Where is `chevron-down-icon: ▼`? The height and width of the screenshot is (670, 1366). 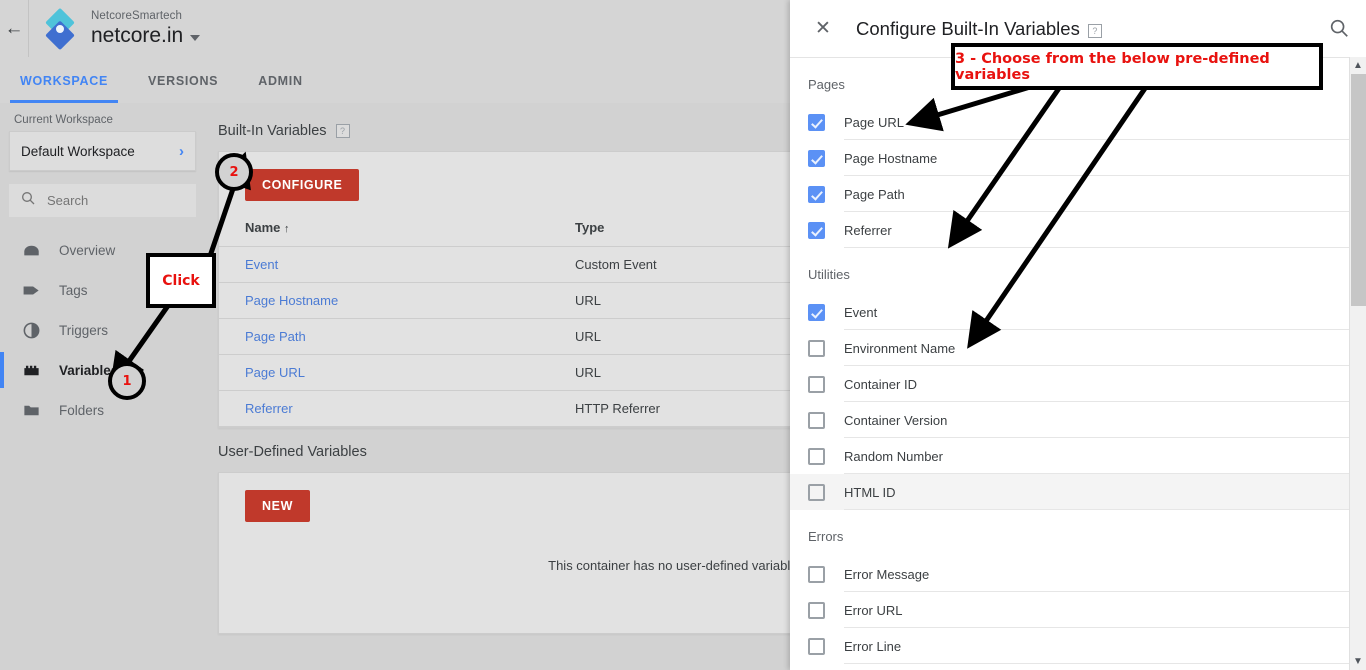
chevron-down-icon: ▼ is located at coordinates (1358, 661).